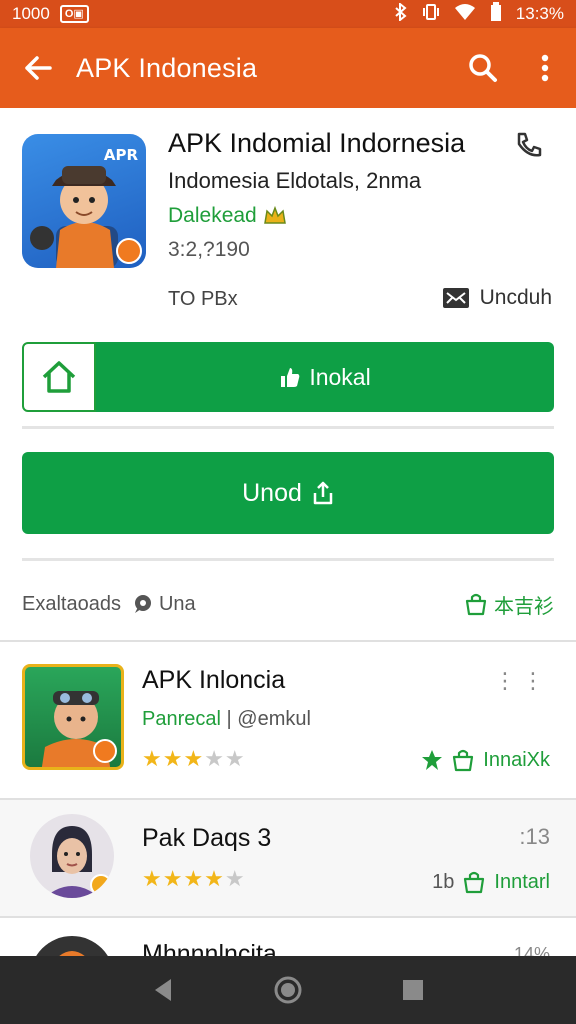  What do you see at coordinates (534, 836) in the screenshot?
I see `row-count: :13` at bounding box center [534, 836].